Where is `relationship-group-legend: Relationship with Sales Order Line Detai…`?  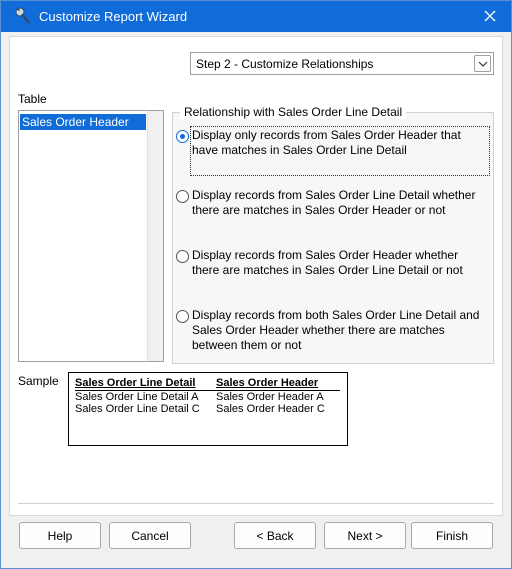 relationship-group-legend: Relationship with Sales Order Line Detai… is located at coordinates (293, 112).